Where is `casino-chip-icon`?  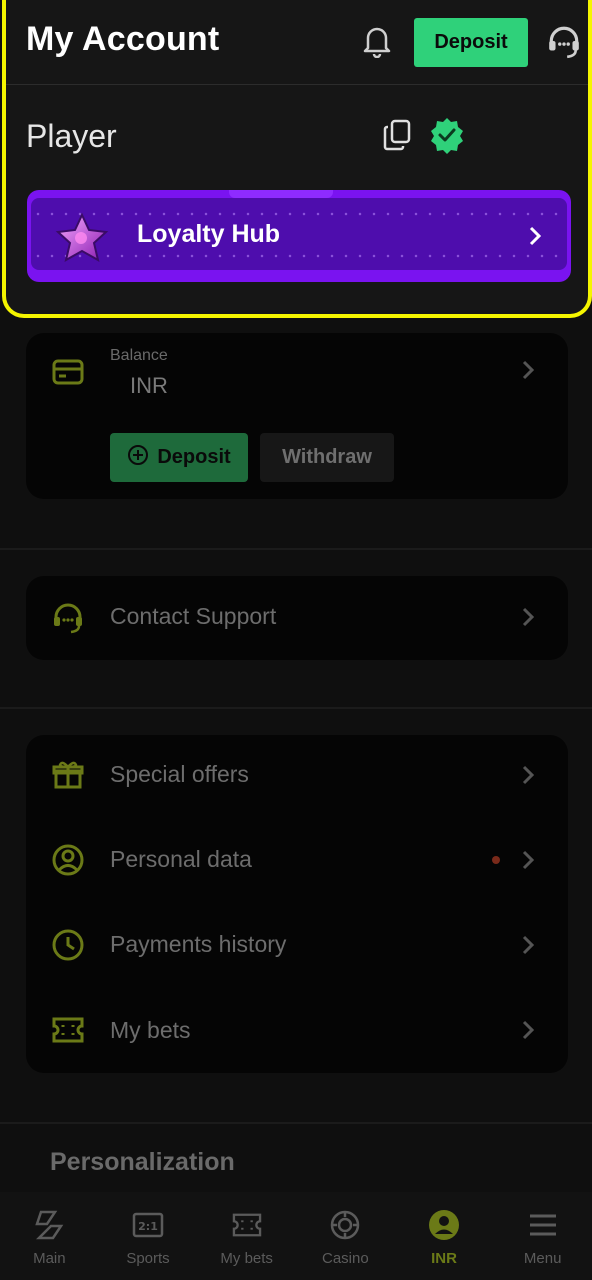
casino-chip-icon is located at coordinates (345, 1225).